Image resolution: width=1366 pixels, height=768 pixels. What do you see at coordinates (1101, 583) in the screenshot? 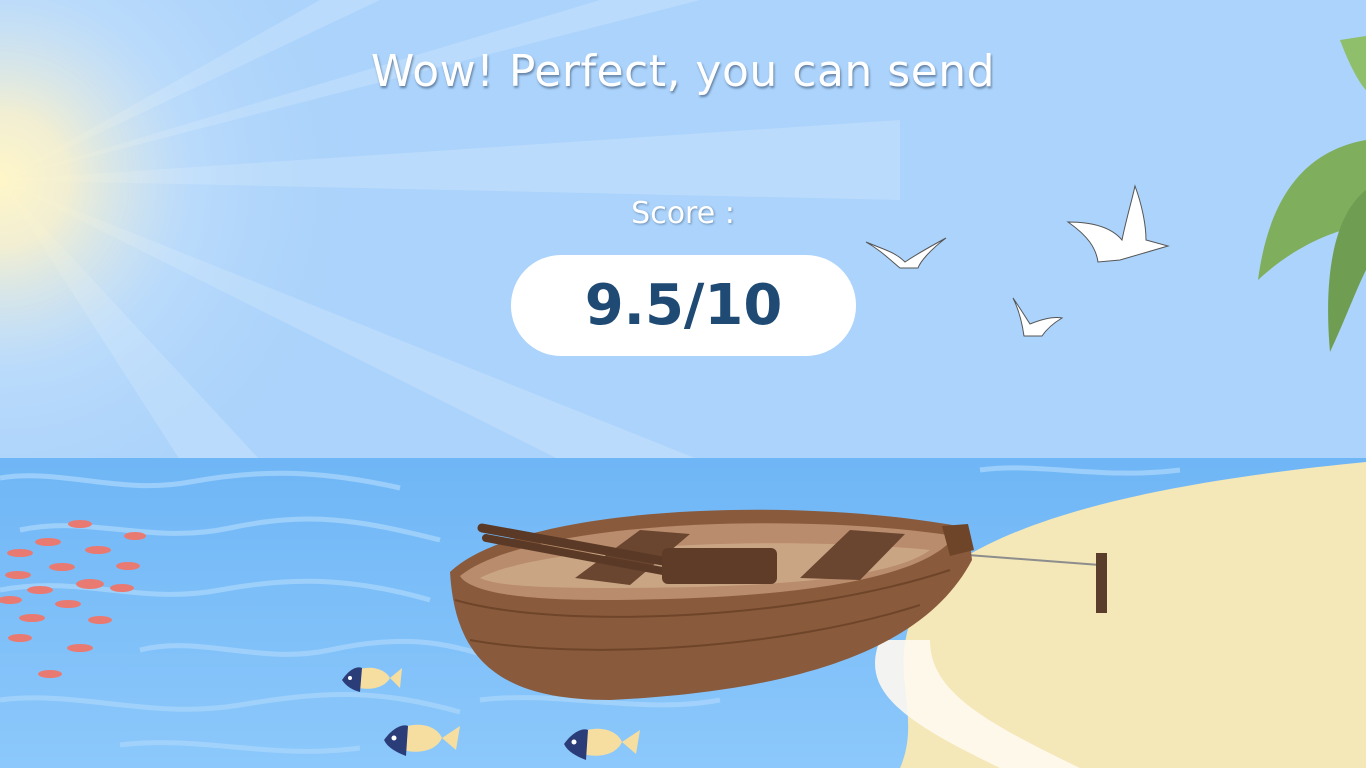
I see `mooring-post` at bounding box center [1101, 583].